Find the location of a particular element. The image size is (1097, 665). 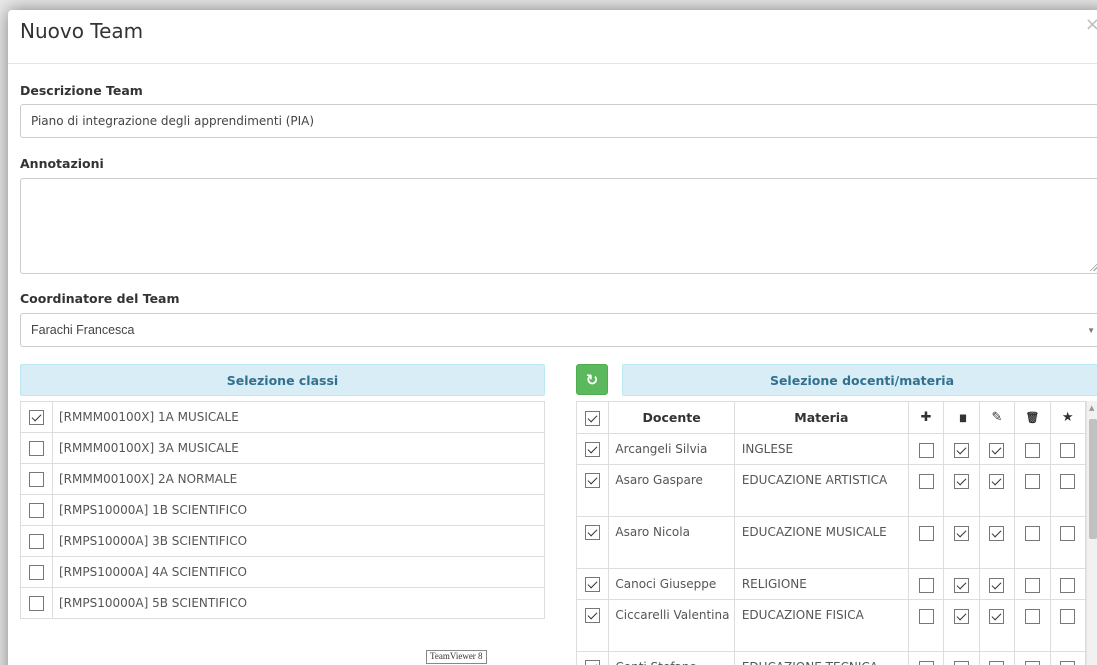

teamviewer-badge: TeamViewer 8 is located at coordinates (456, 657).